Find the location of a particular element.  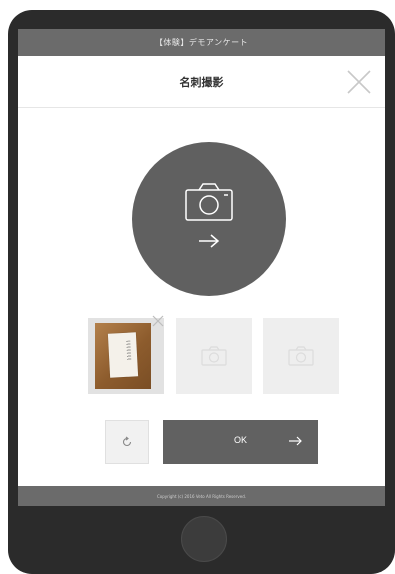

business-card-photo is located at coordinates (123, 356).